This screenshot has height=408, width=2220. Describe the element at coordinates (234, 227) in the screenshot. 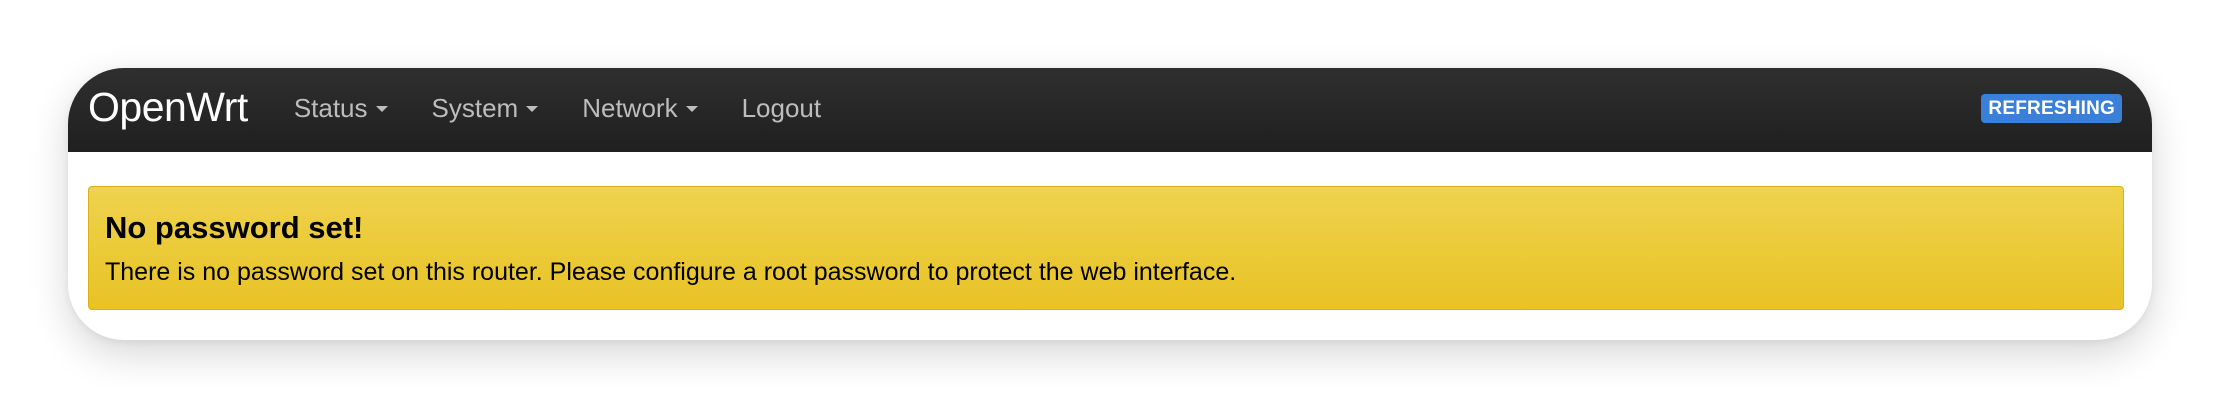

I see `alert-title: No password set!` at that location.